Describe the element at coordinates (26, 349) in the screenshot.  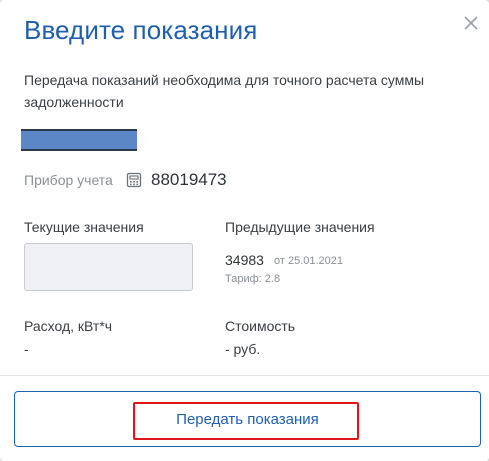
I see `consumption-value: -` at that location.